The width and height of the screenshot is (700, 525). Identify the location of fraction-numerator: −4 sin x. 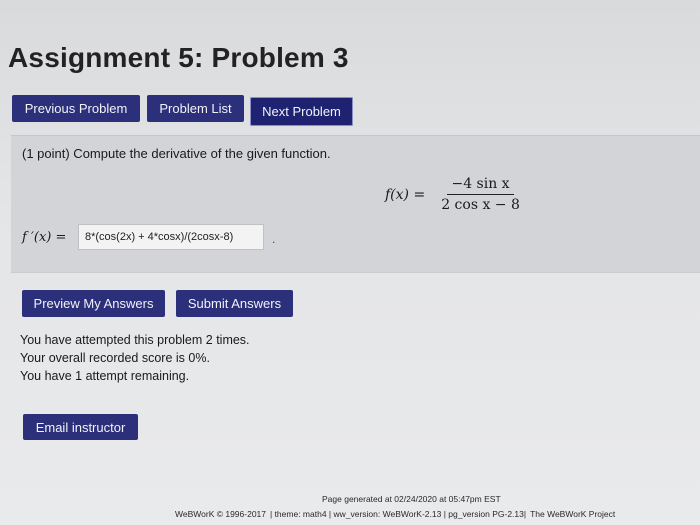
(480, 185).